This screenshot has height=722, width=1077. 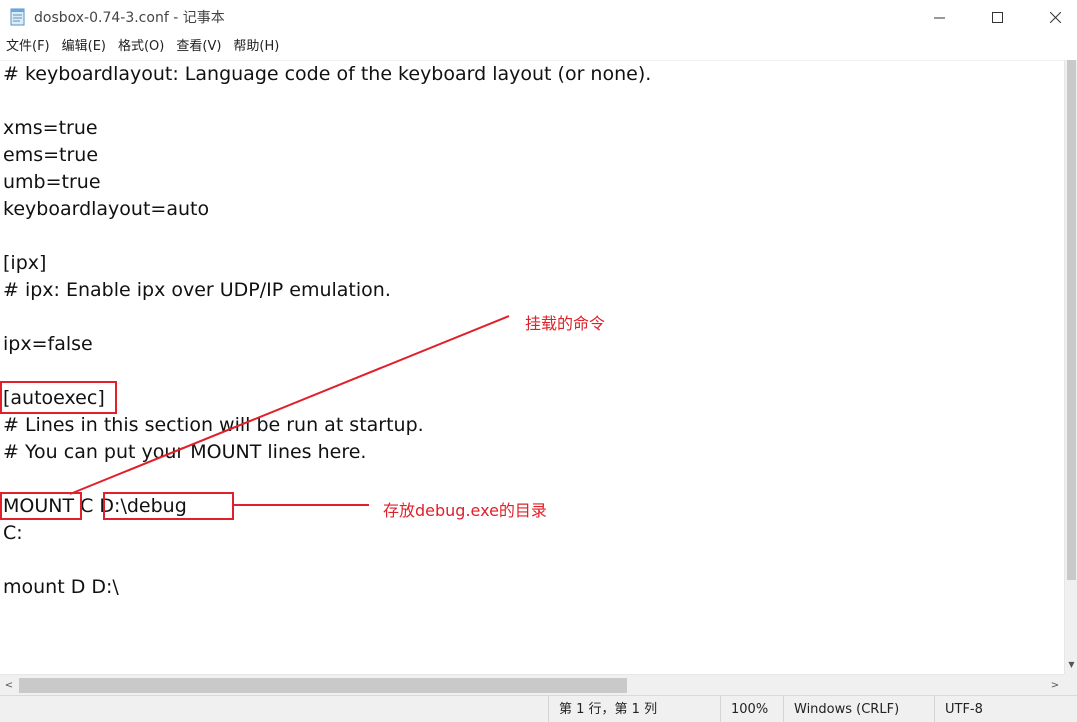 I want to click on close-button, so click(x=1053, y=17).